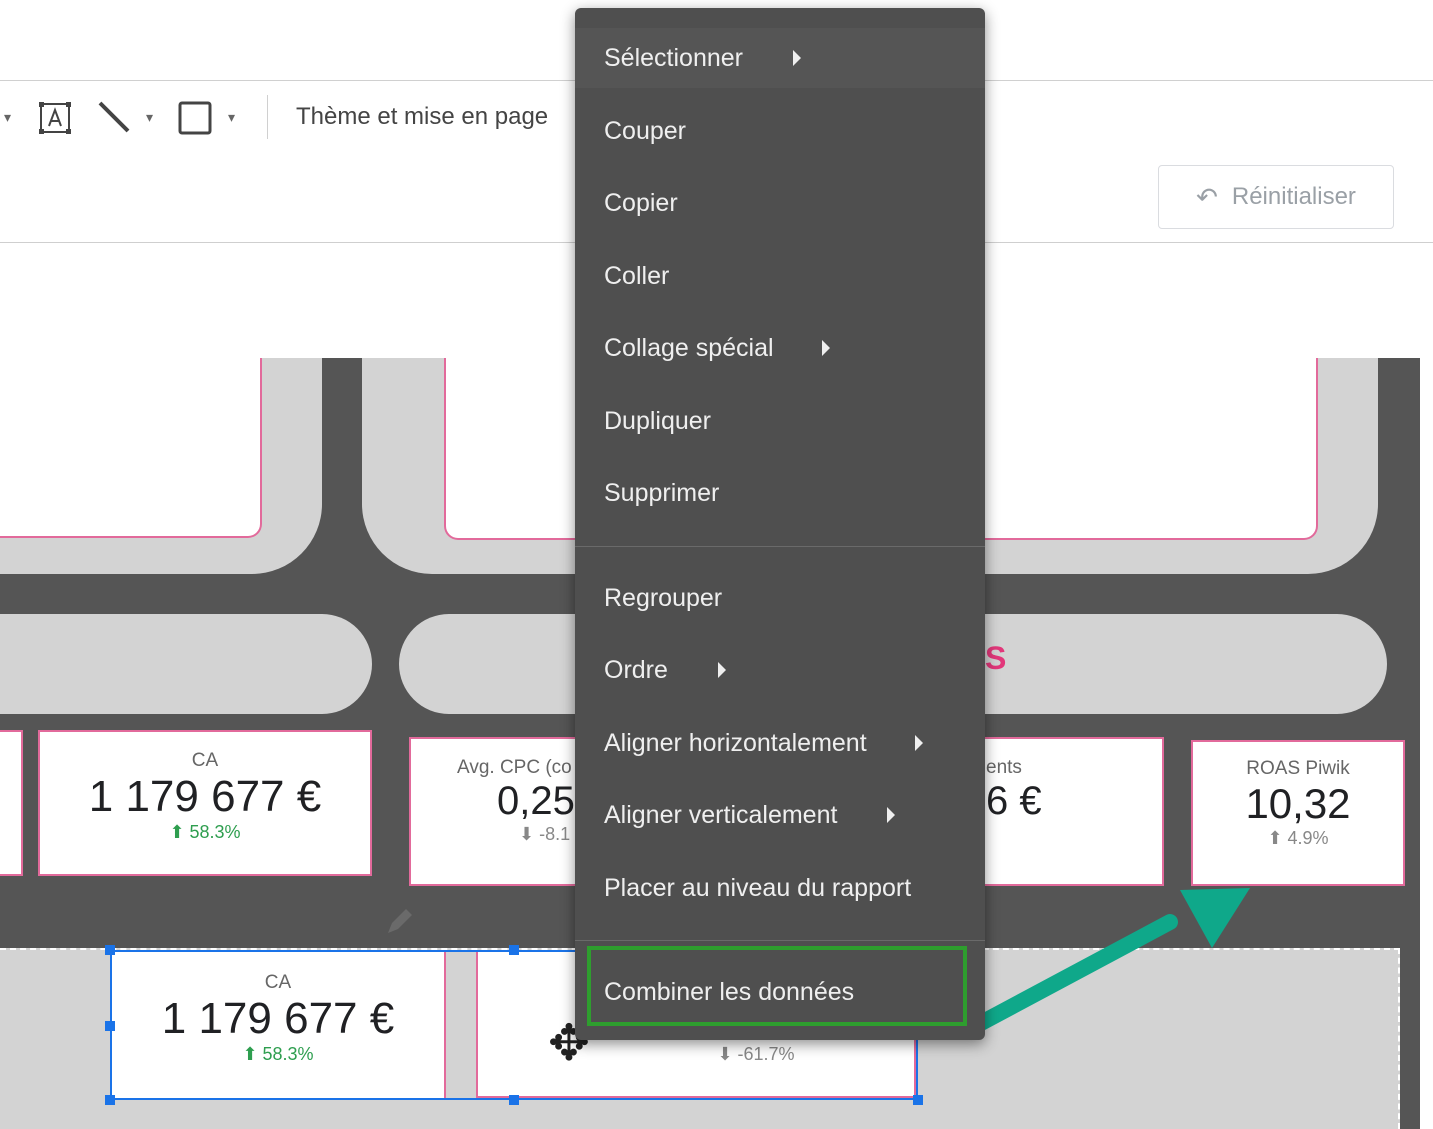 Image resolution: width=1433 pixels, height=1129 pixels. What do you see at coordinates (1426, 743) in the screenshot?
I see `canvas-gutter` at bounding box center [1426, 743].